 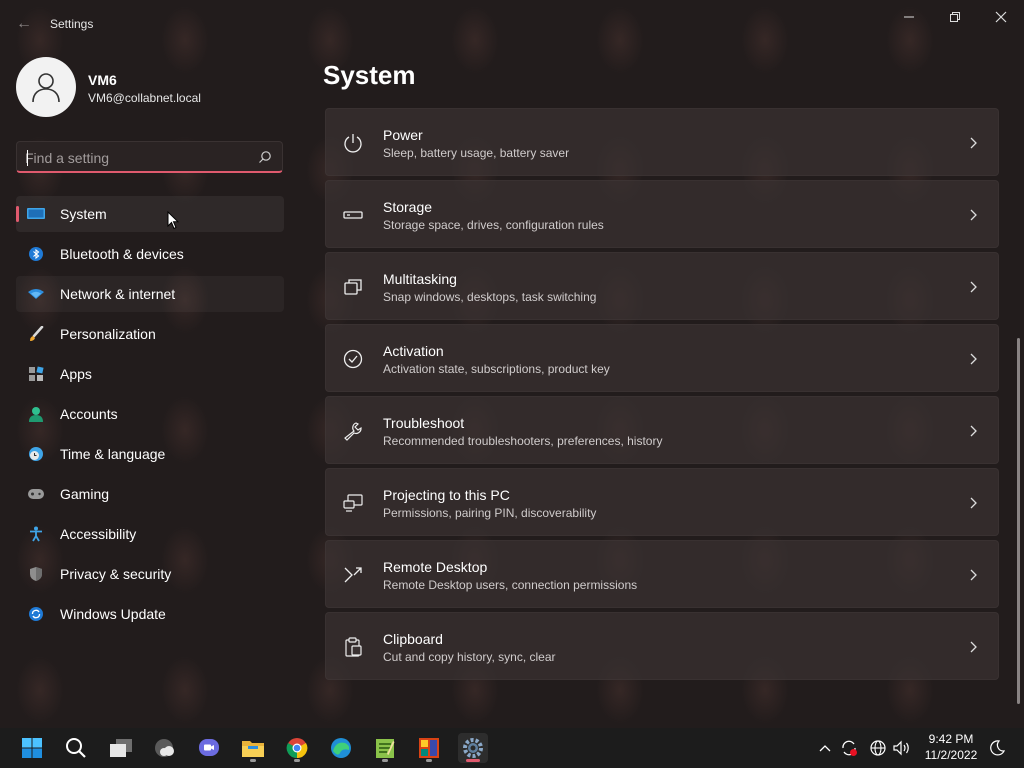 I want to click on sidebar-item-label: Privacy & security, so click(x=116, y=574).